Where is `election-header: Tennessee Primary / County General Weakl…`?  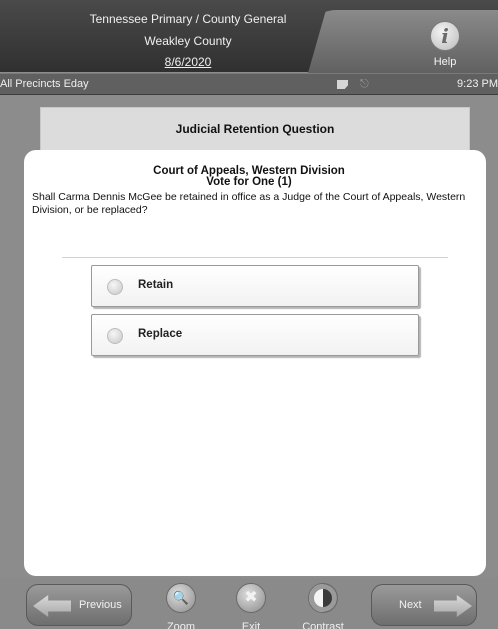 election-header: Tennessee Primary / County General Weakl… is located at coordinates (249, 40).